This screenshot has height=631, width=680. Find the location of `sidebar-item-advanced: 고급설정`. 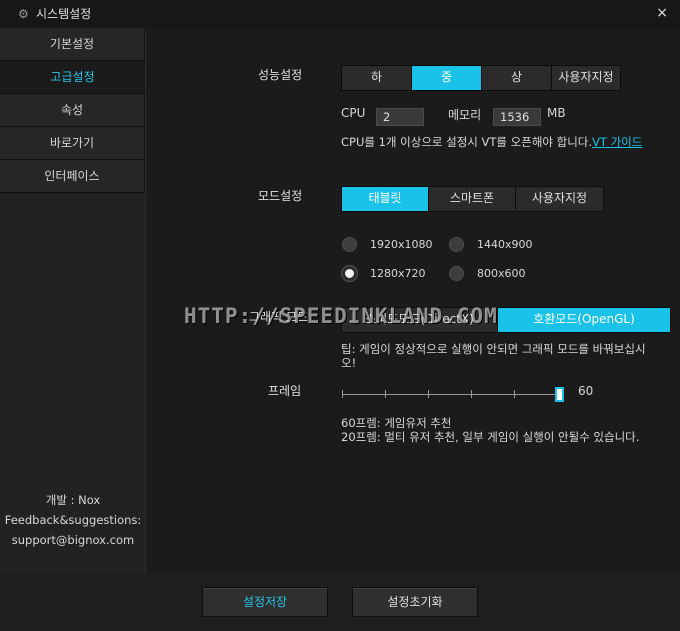

sidebar-item-advanced: 고급설정 is located at coordinates (72, 77).